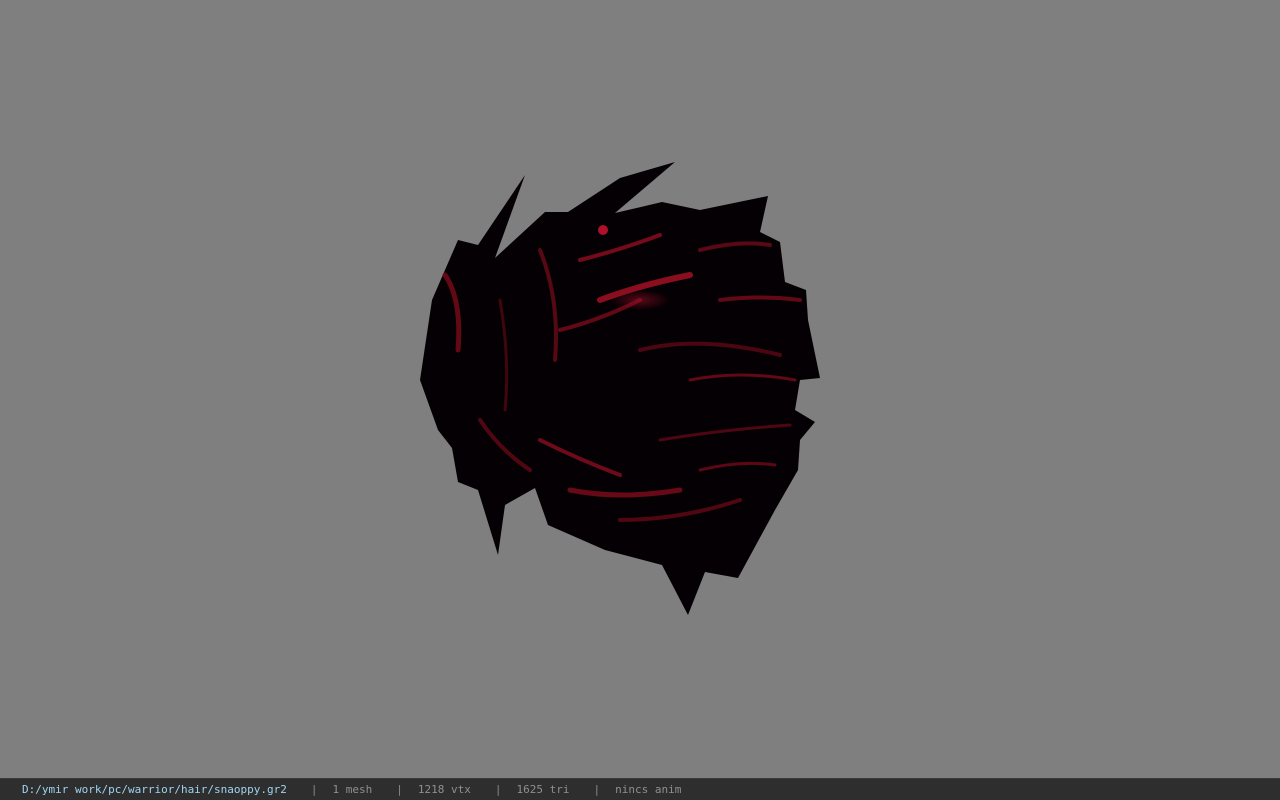 This screenshot has width=1280, height=800. What do you see at coordinates (444, 789) in the screenshot?
I see `vertex-count: 1218 vtx` at bounding box center [444, 789].